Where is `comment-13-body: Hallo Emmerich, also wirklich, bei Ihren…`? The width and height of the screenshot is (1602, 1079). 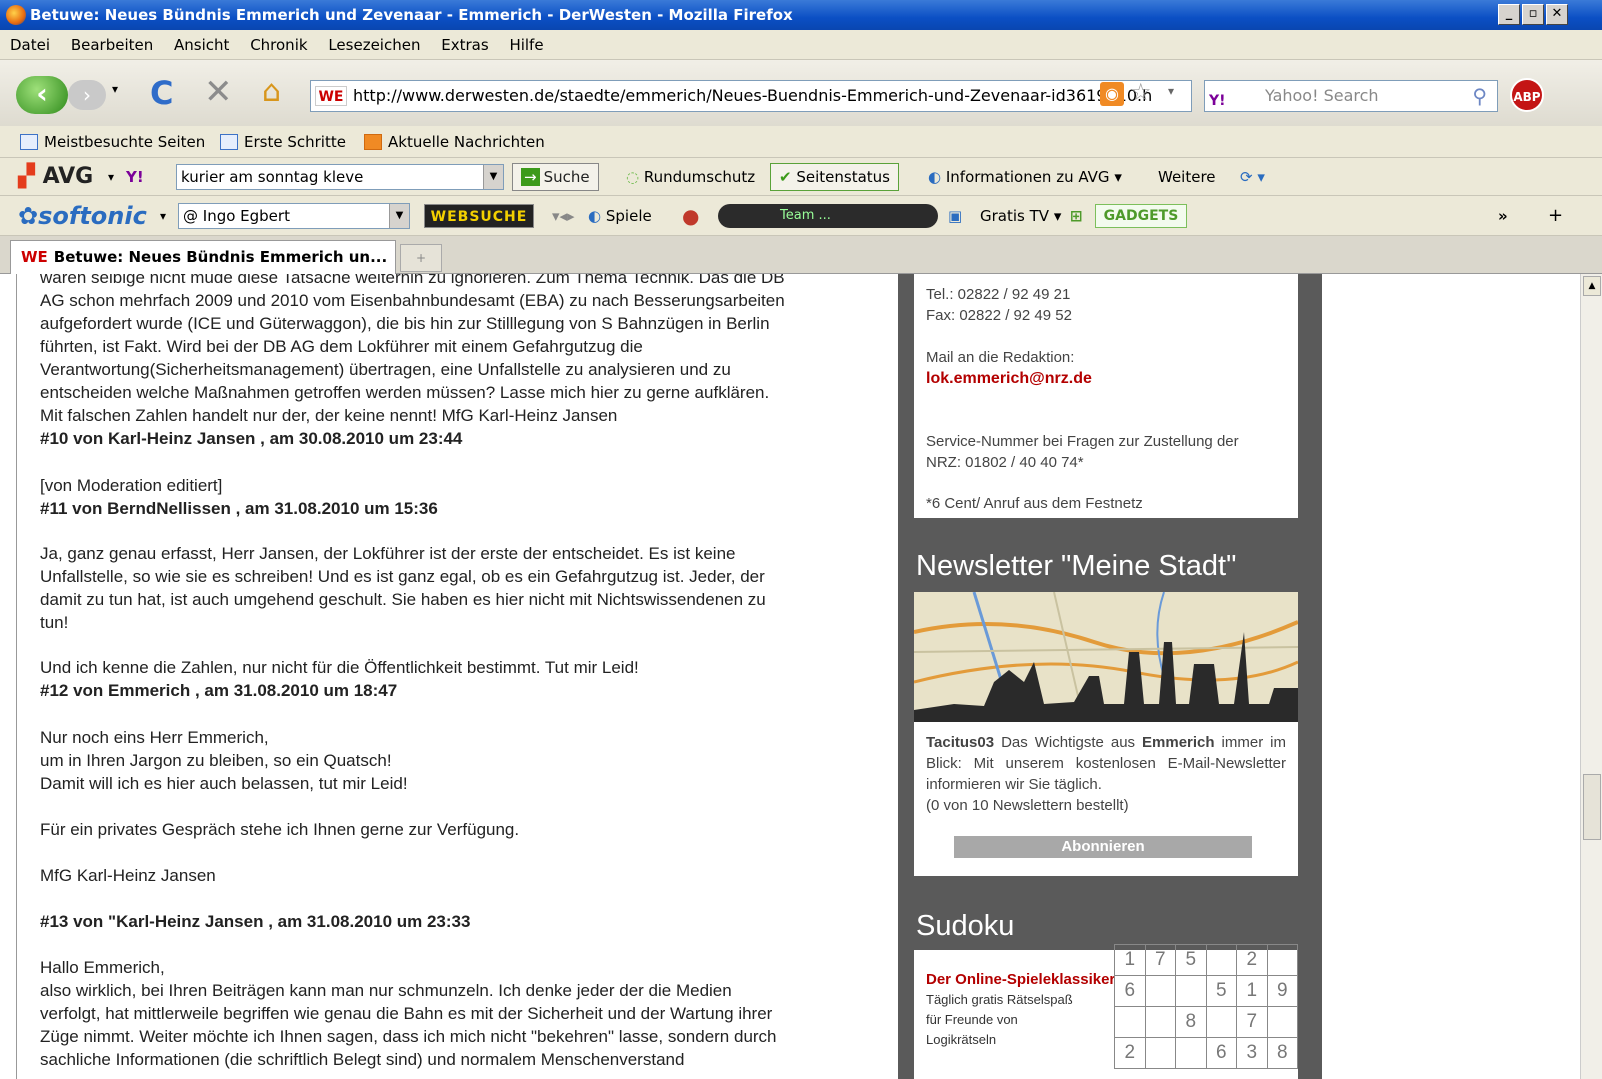 comment-13-body: Hallo Emmerich, also wirklich, bei Ihren… is located at coordinates (408, 1013).